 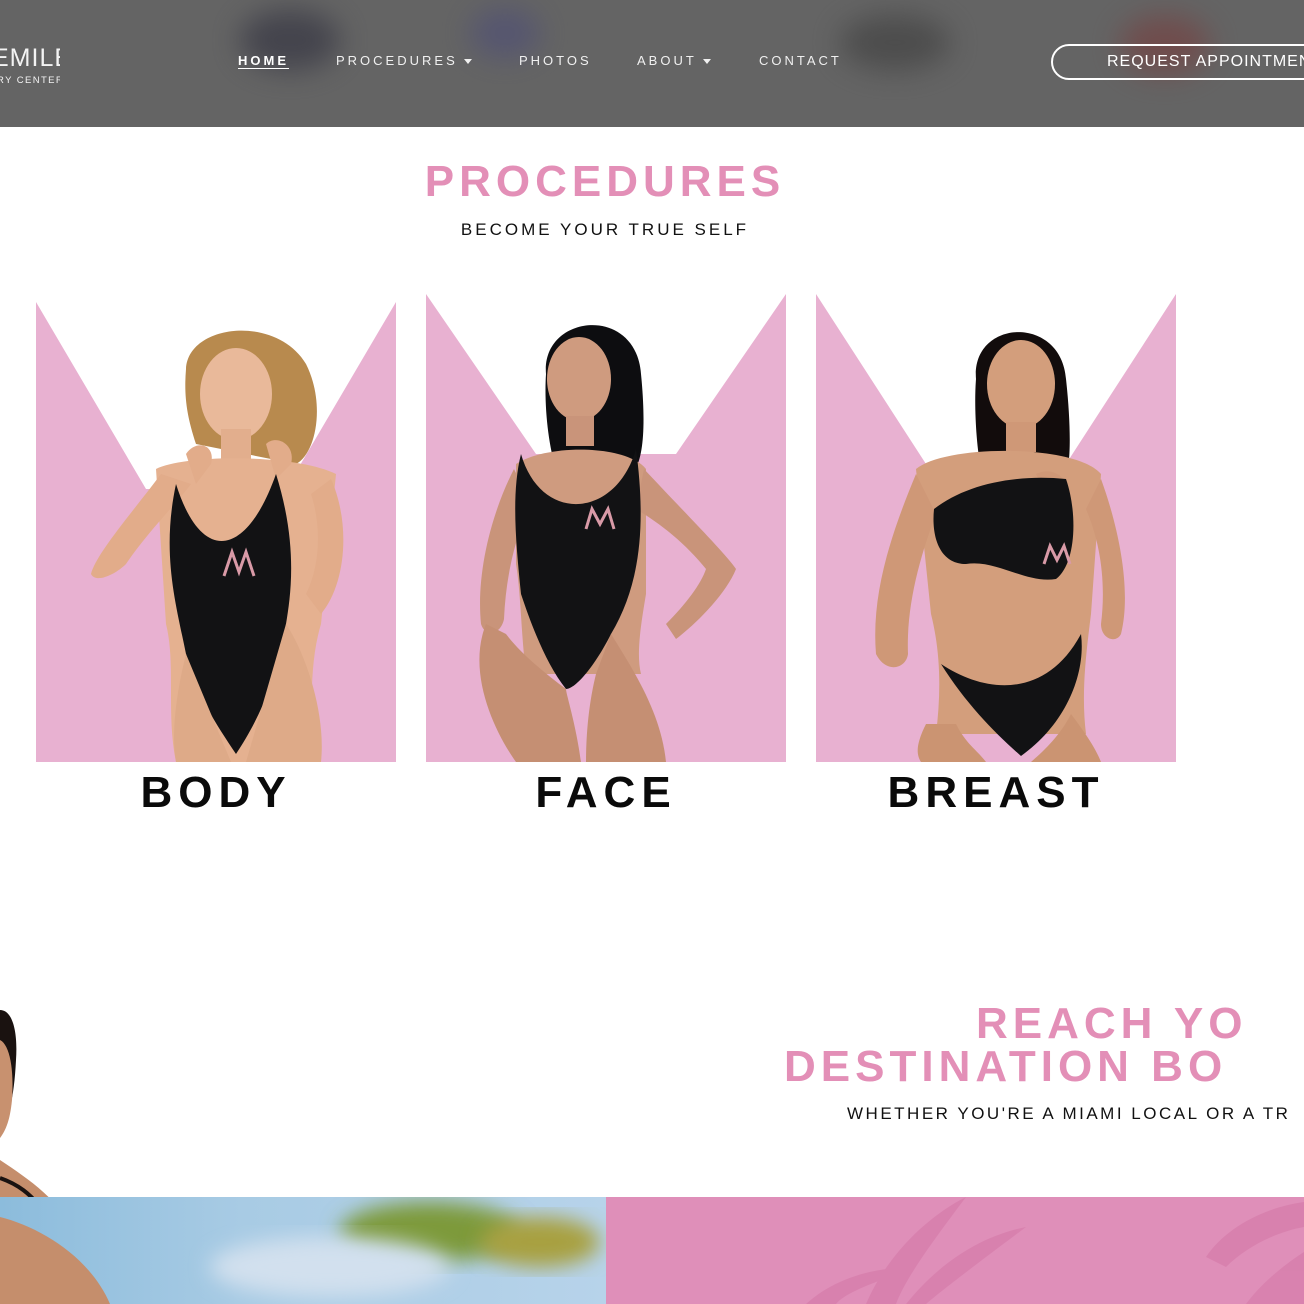 What do you see at coordinates (606, 793) in the screenshot?
I see `card-label-face: FACE` at bounding box center [606, 793].